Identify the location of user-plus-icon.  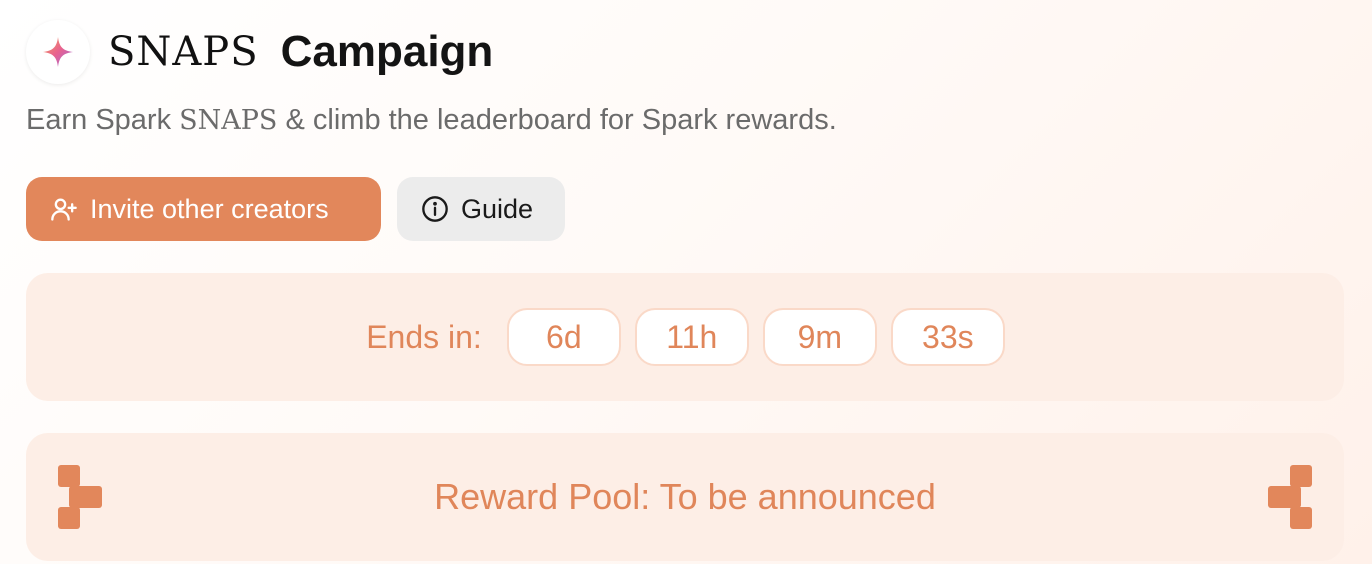
(64, 209).